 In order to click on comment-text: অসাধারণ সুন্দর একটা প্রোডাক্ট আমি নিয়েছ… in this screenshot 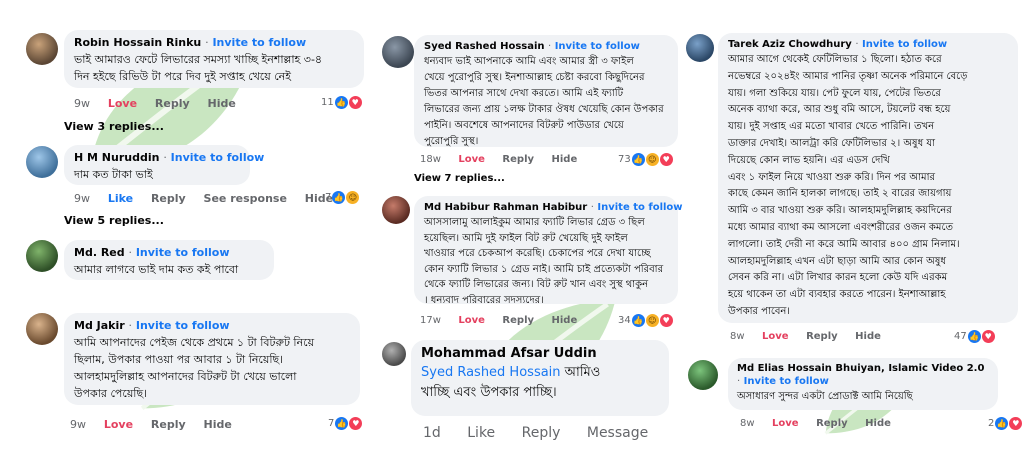, I will do `click(825, 396)`.